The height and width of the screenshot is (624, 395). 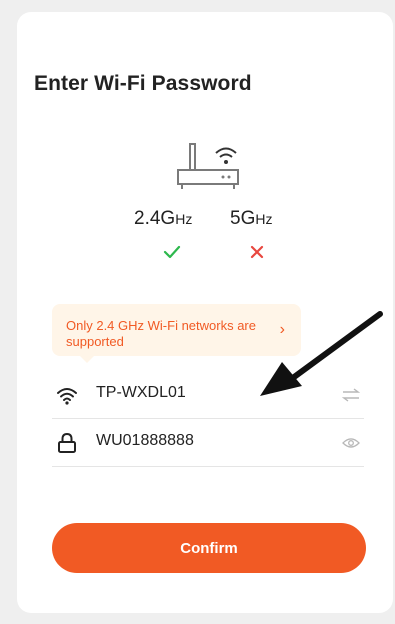 I want to click on check-icon, so click(x=172, y=252).